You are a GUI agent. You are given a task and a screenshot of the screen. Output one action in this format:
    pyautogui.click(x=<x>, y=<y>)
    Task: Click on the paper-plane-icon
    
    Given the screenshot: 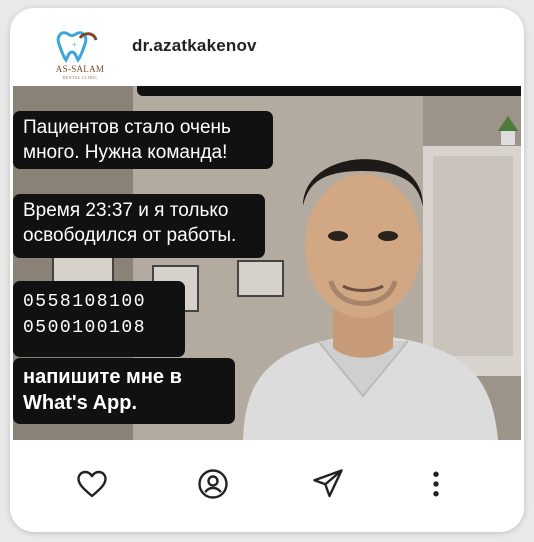 What is the action you would take?
    pyautogui.click(x=328, y=483)
    